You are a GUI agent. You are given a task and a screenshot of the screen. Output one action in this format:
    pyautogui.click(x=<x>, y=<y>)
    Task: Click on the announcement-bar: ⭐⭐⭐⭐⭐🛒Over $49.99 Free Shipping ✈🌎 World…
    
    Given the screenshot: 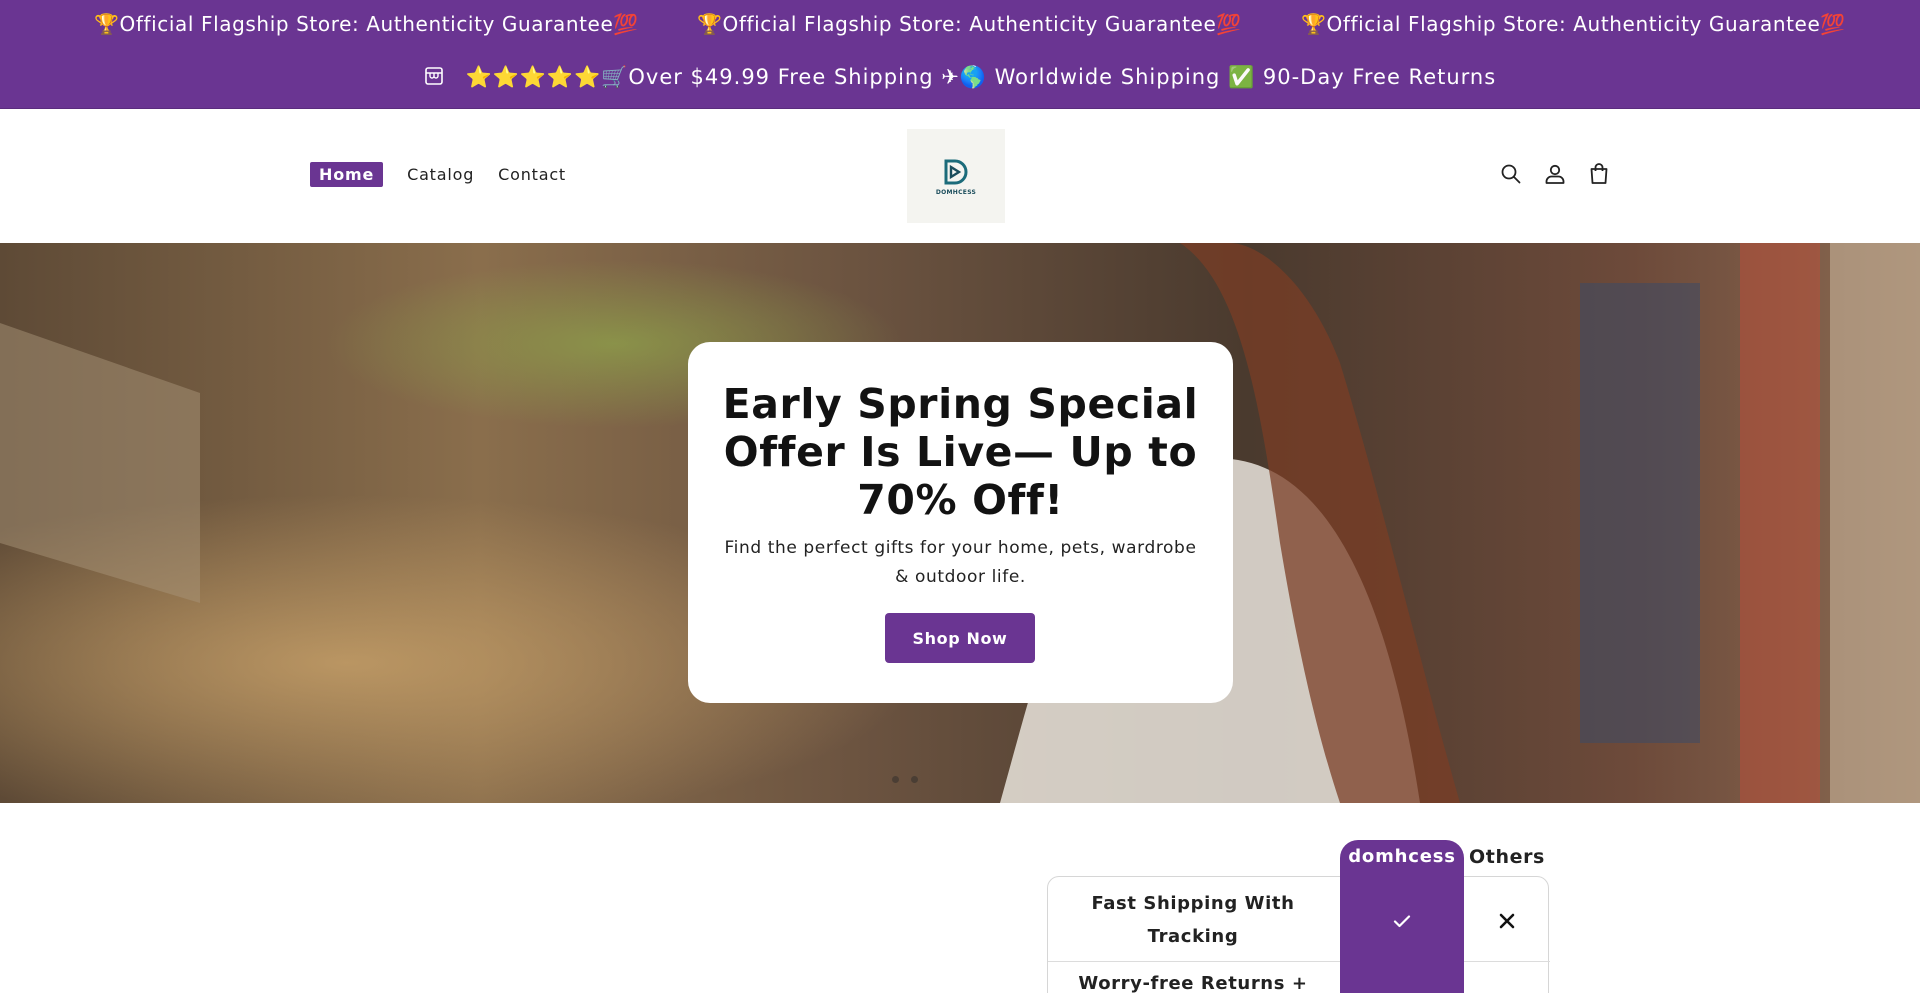 What is the action you would take?
    pyautogui.click(x=960, y=79)
    